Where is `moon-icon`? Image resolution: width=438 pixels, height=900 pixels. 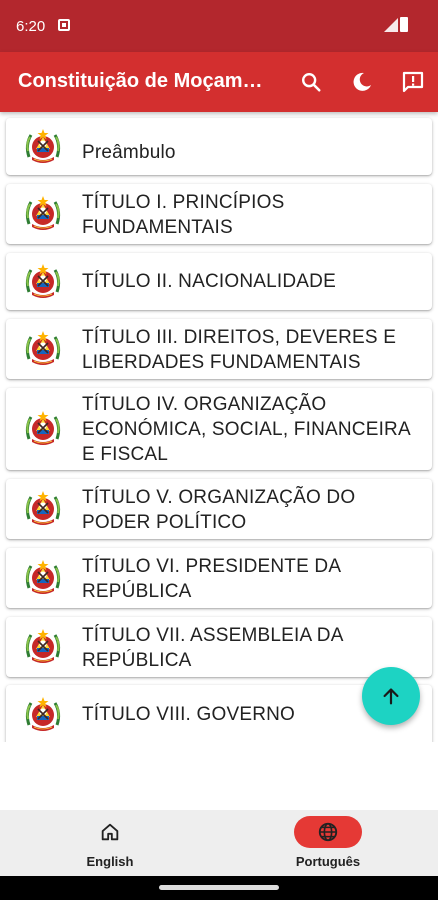
moon-icon is located at coordinates (362, 82).